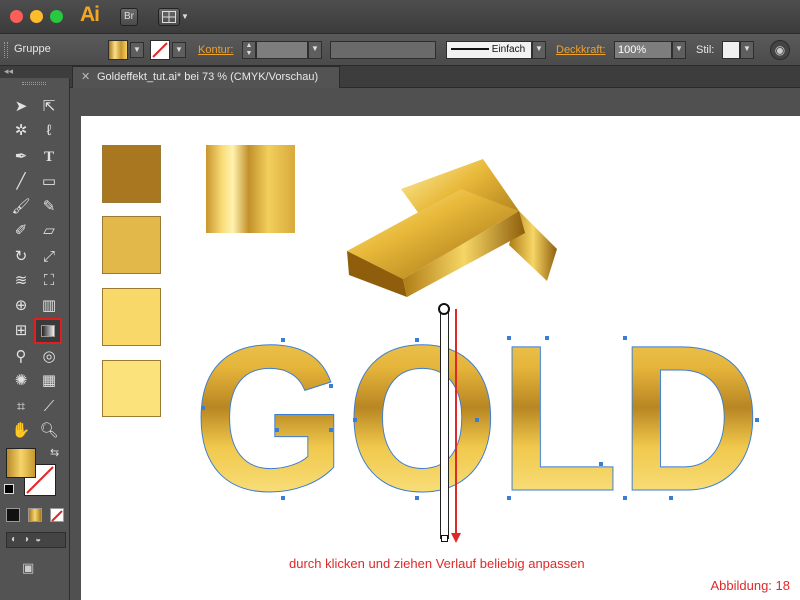 This screenshot has height=600, width=800. I want to click on rotate-tool-icon: ↻, so click(21, 257).